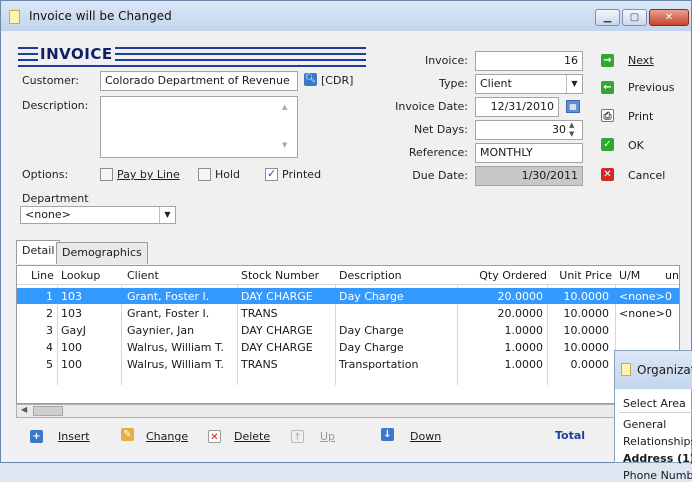 The width and height of the screenshot is (692, 482). Describe the element at coordinates (672, 275) in the screenshot. I see `col-amount: unt` at that location.